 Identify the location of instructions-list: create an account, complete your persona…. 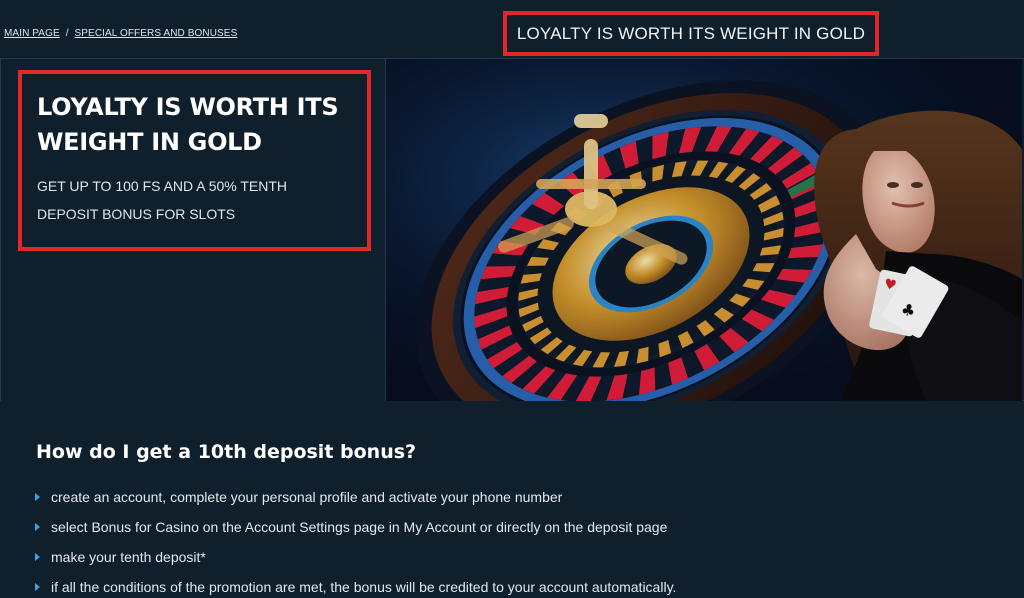
(355, 542).